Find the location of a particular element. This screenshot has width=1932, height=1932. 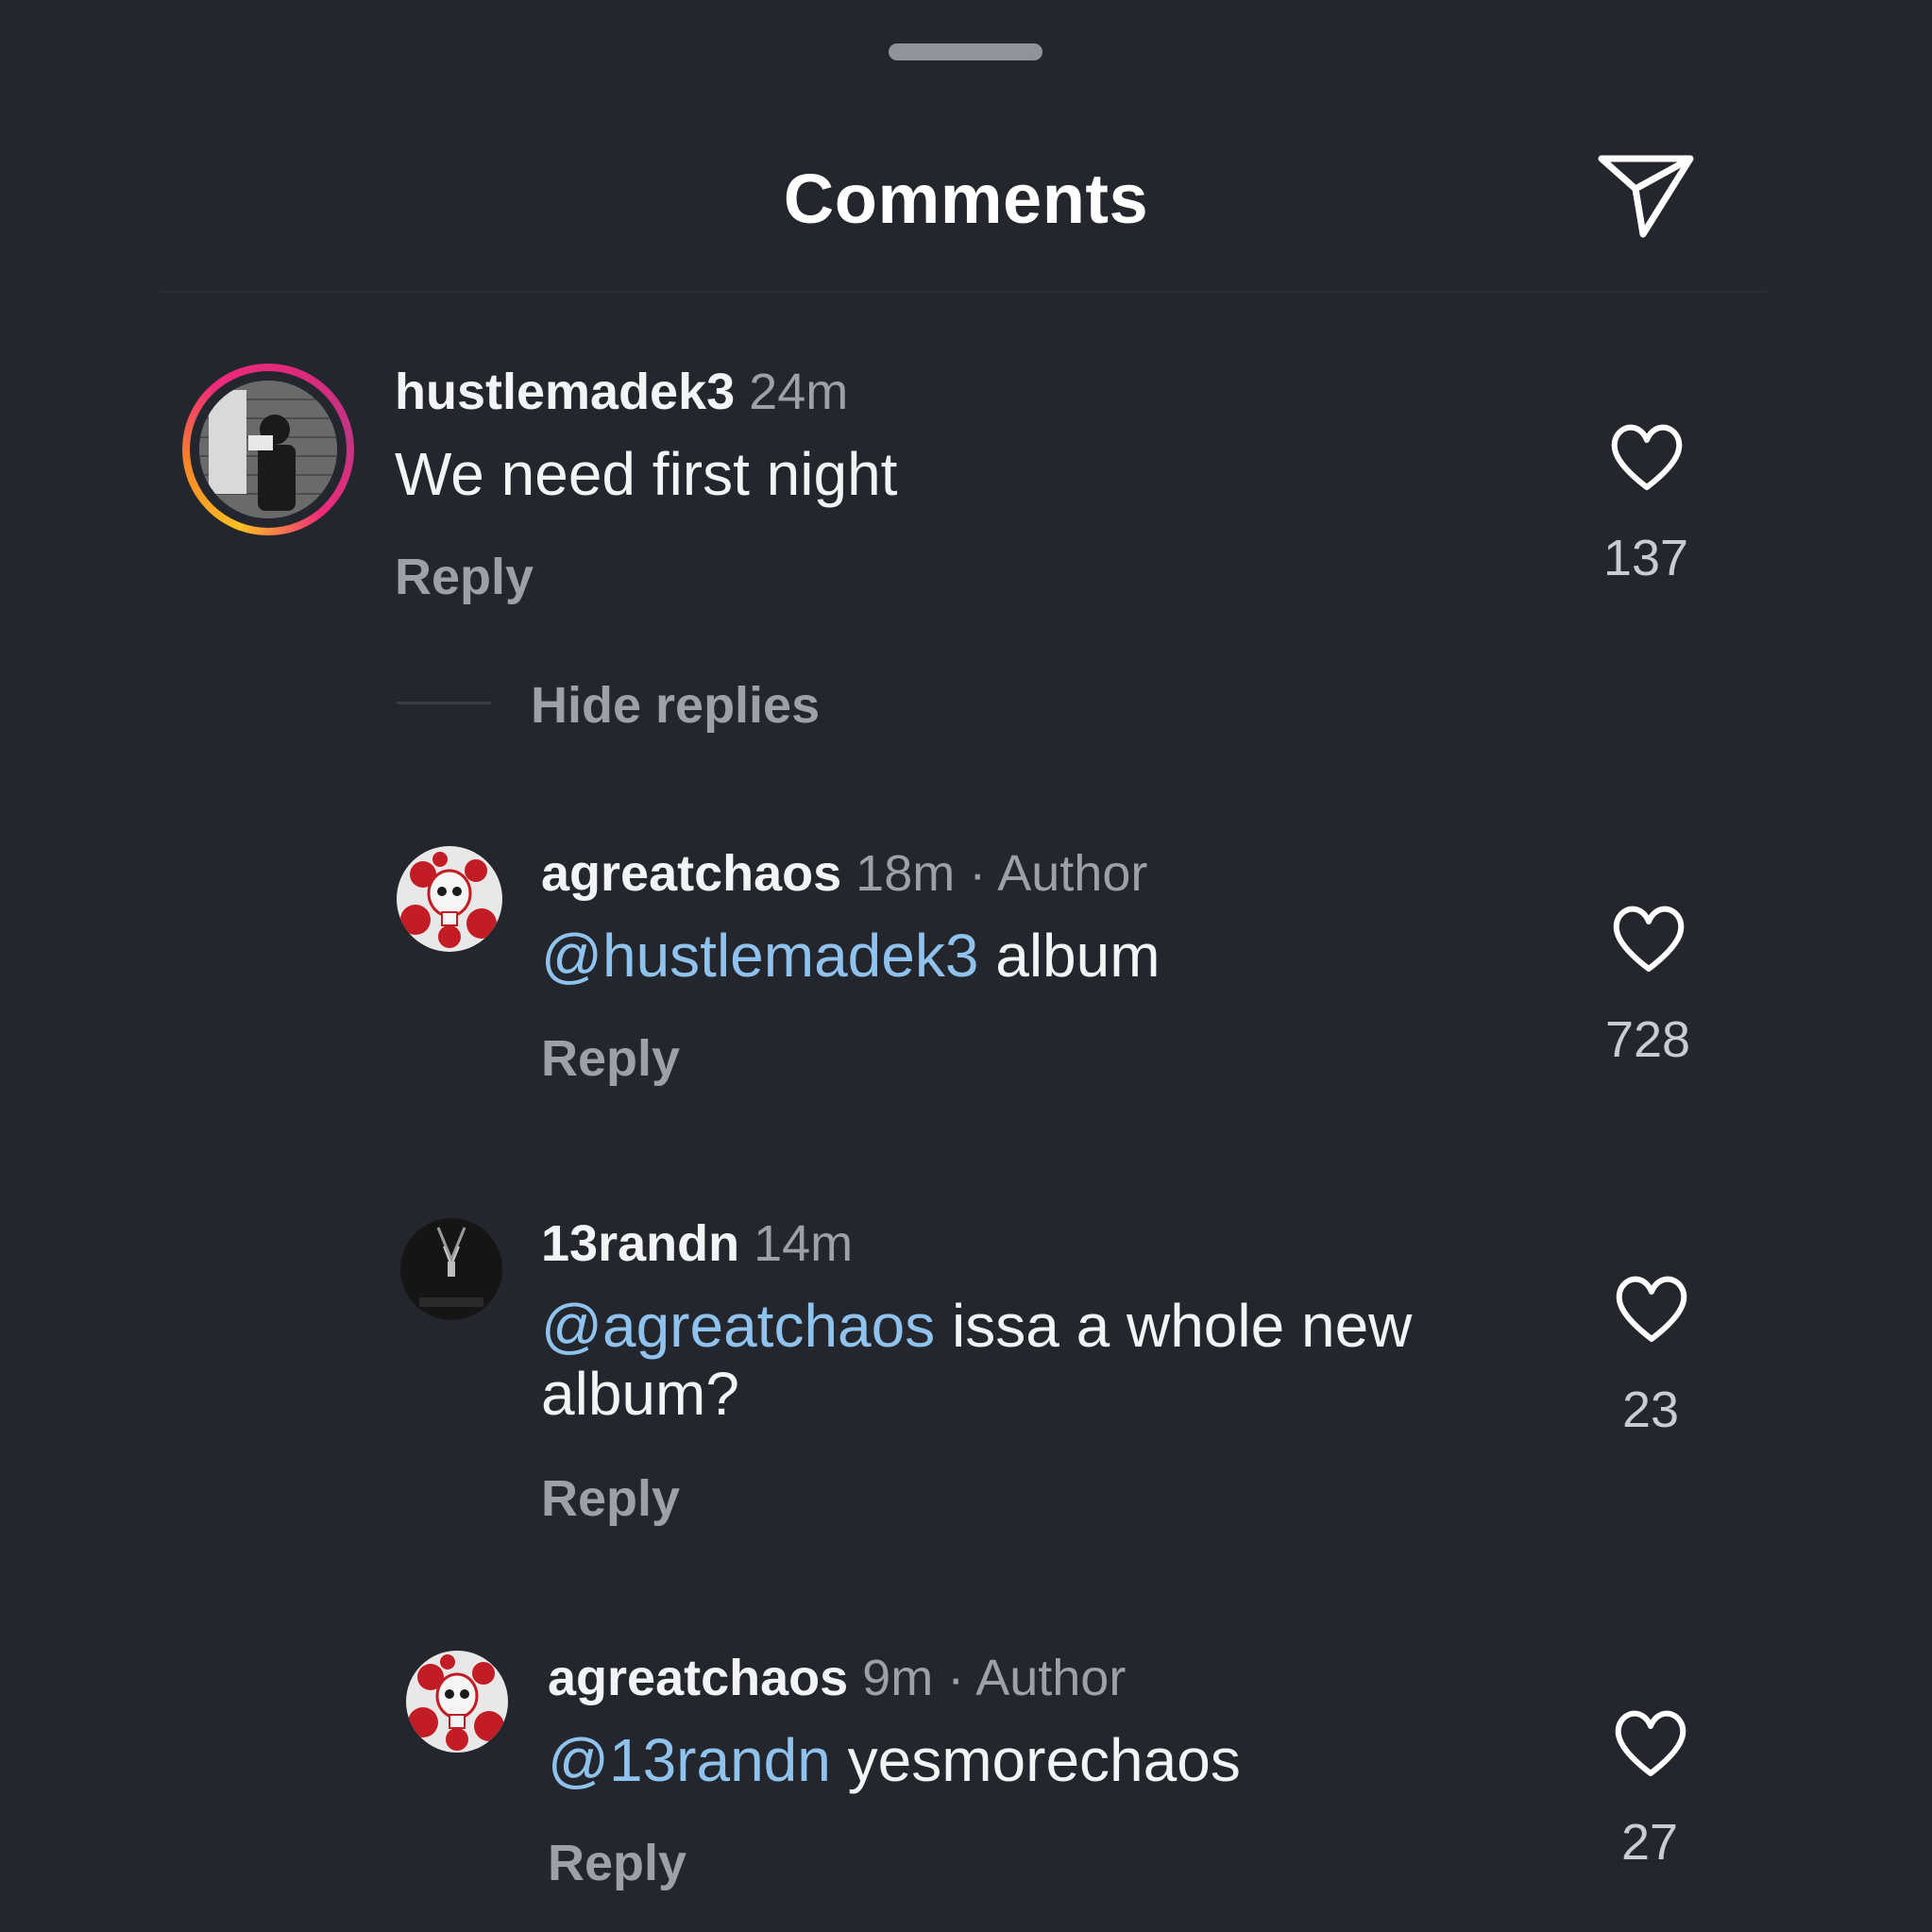

header-divider is located at coordinates (963, 292).